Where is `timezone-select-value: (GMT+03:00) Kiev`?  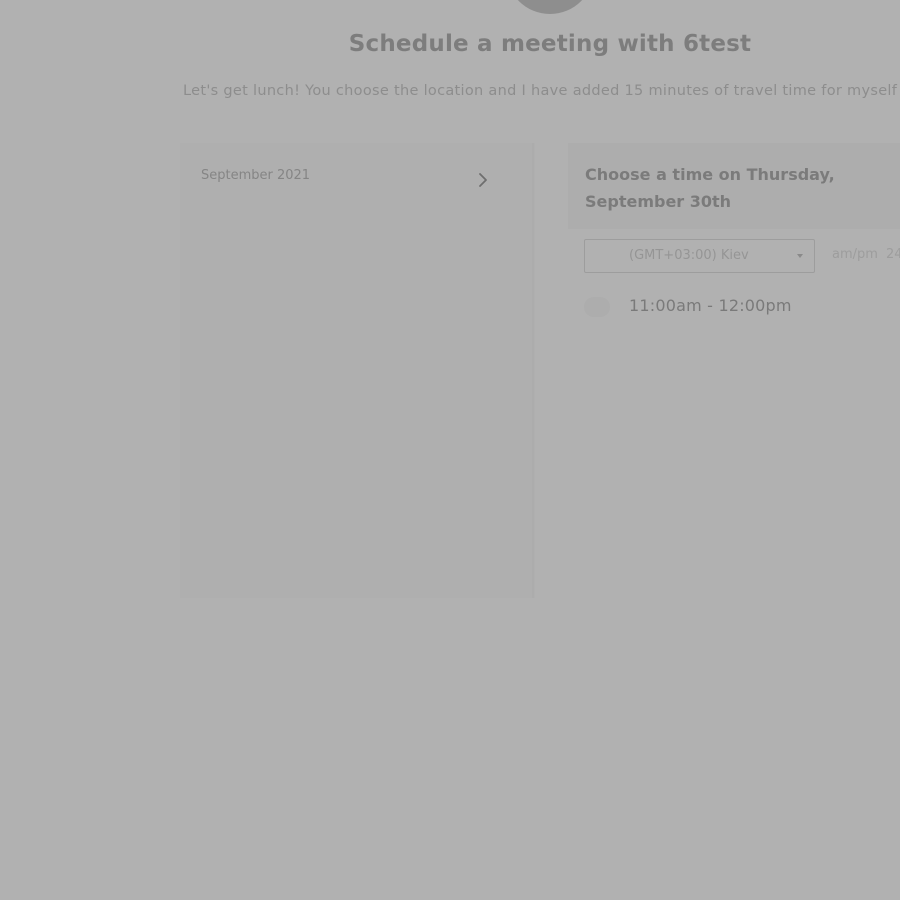
timezone-select-value: (GMT+03:00) Kiev is located at coordinates (689, 255).